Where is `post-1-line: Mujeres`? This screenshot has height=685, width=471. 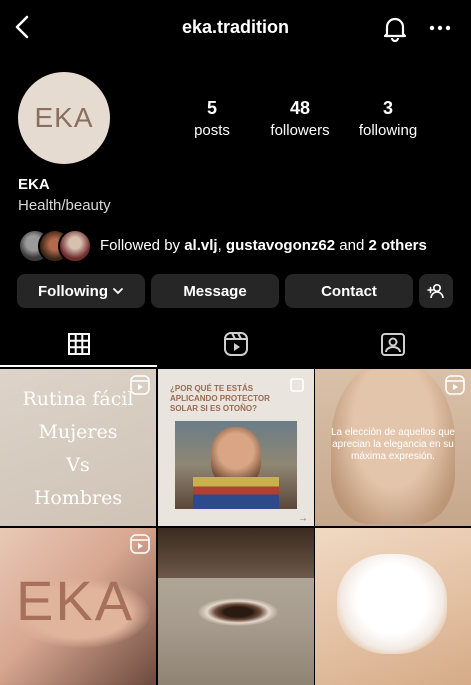
post-1-line: Mujeres is located at coordinates (78, 432).